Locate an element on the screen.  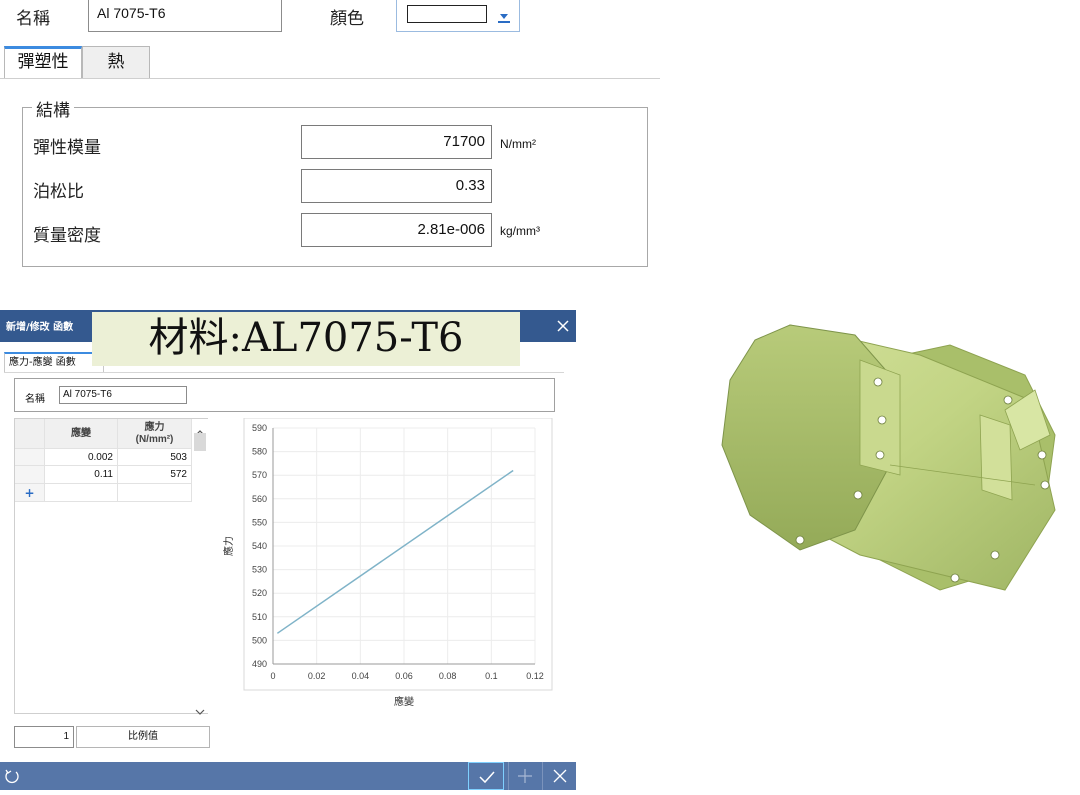
mass-density-field: 2.81e-006 is located at coordinates (396, 230).